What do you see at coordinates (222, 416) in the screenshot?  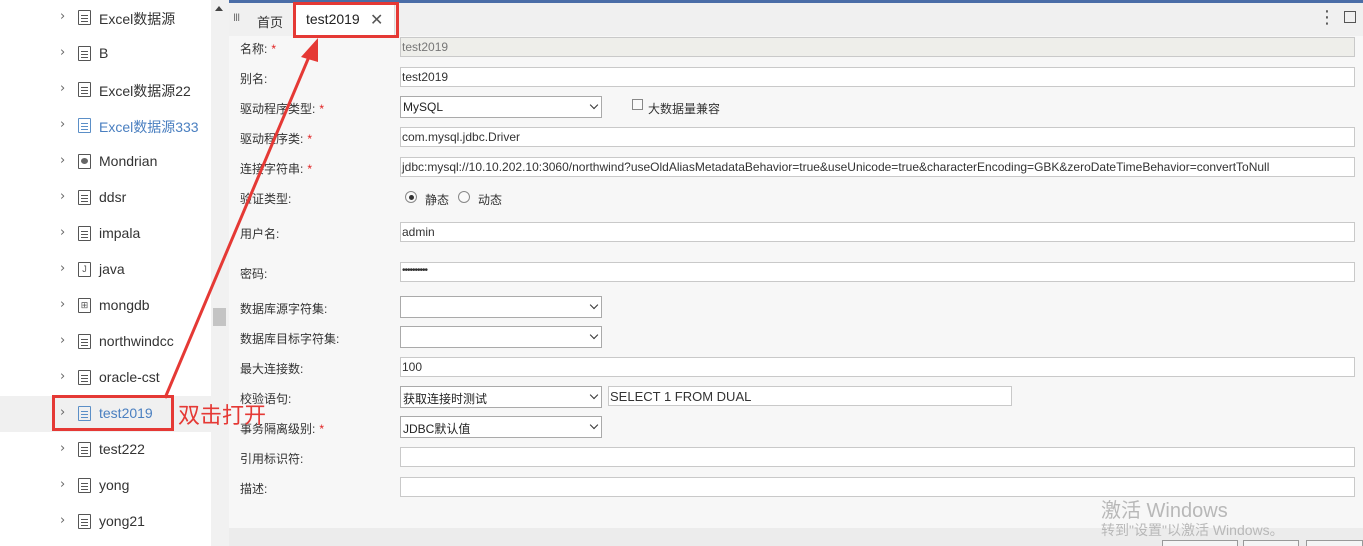 I see `annotation-text: 双击打开` at bounding box center [222, 416].